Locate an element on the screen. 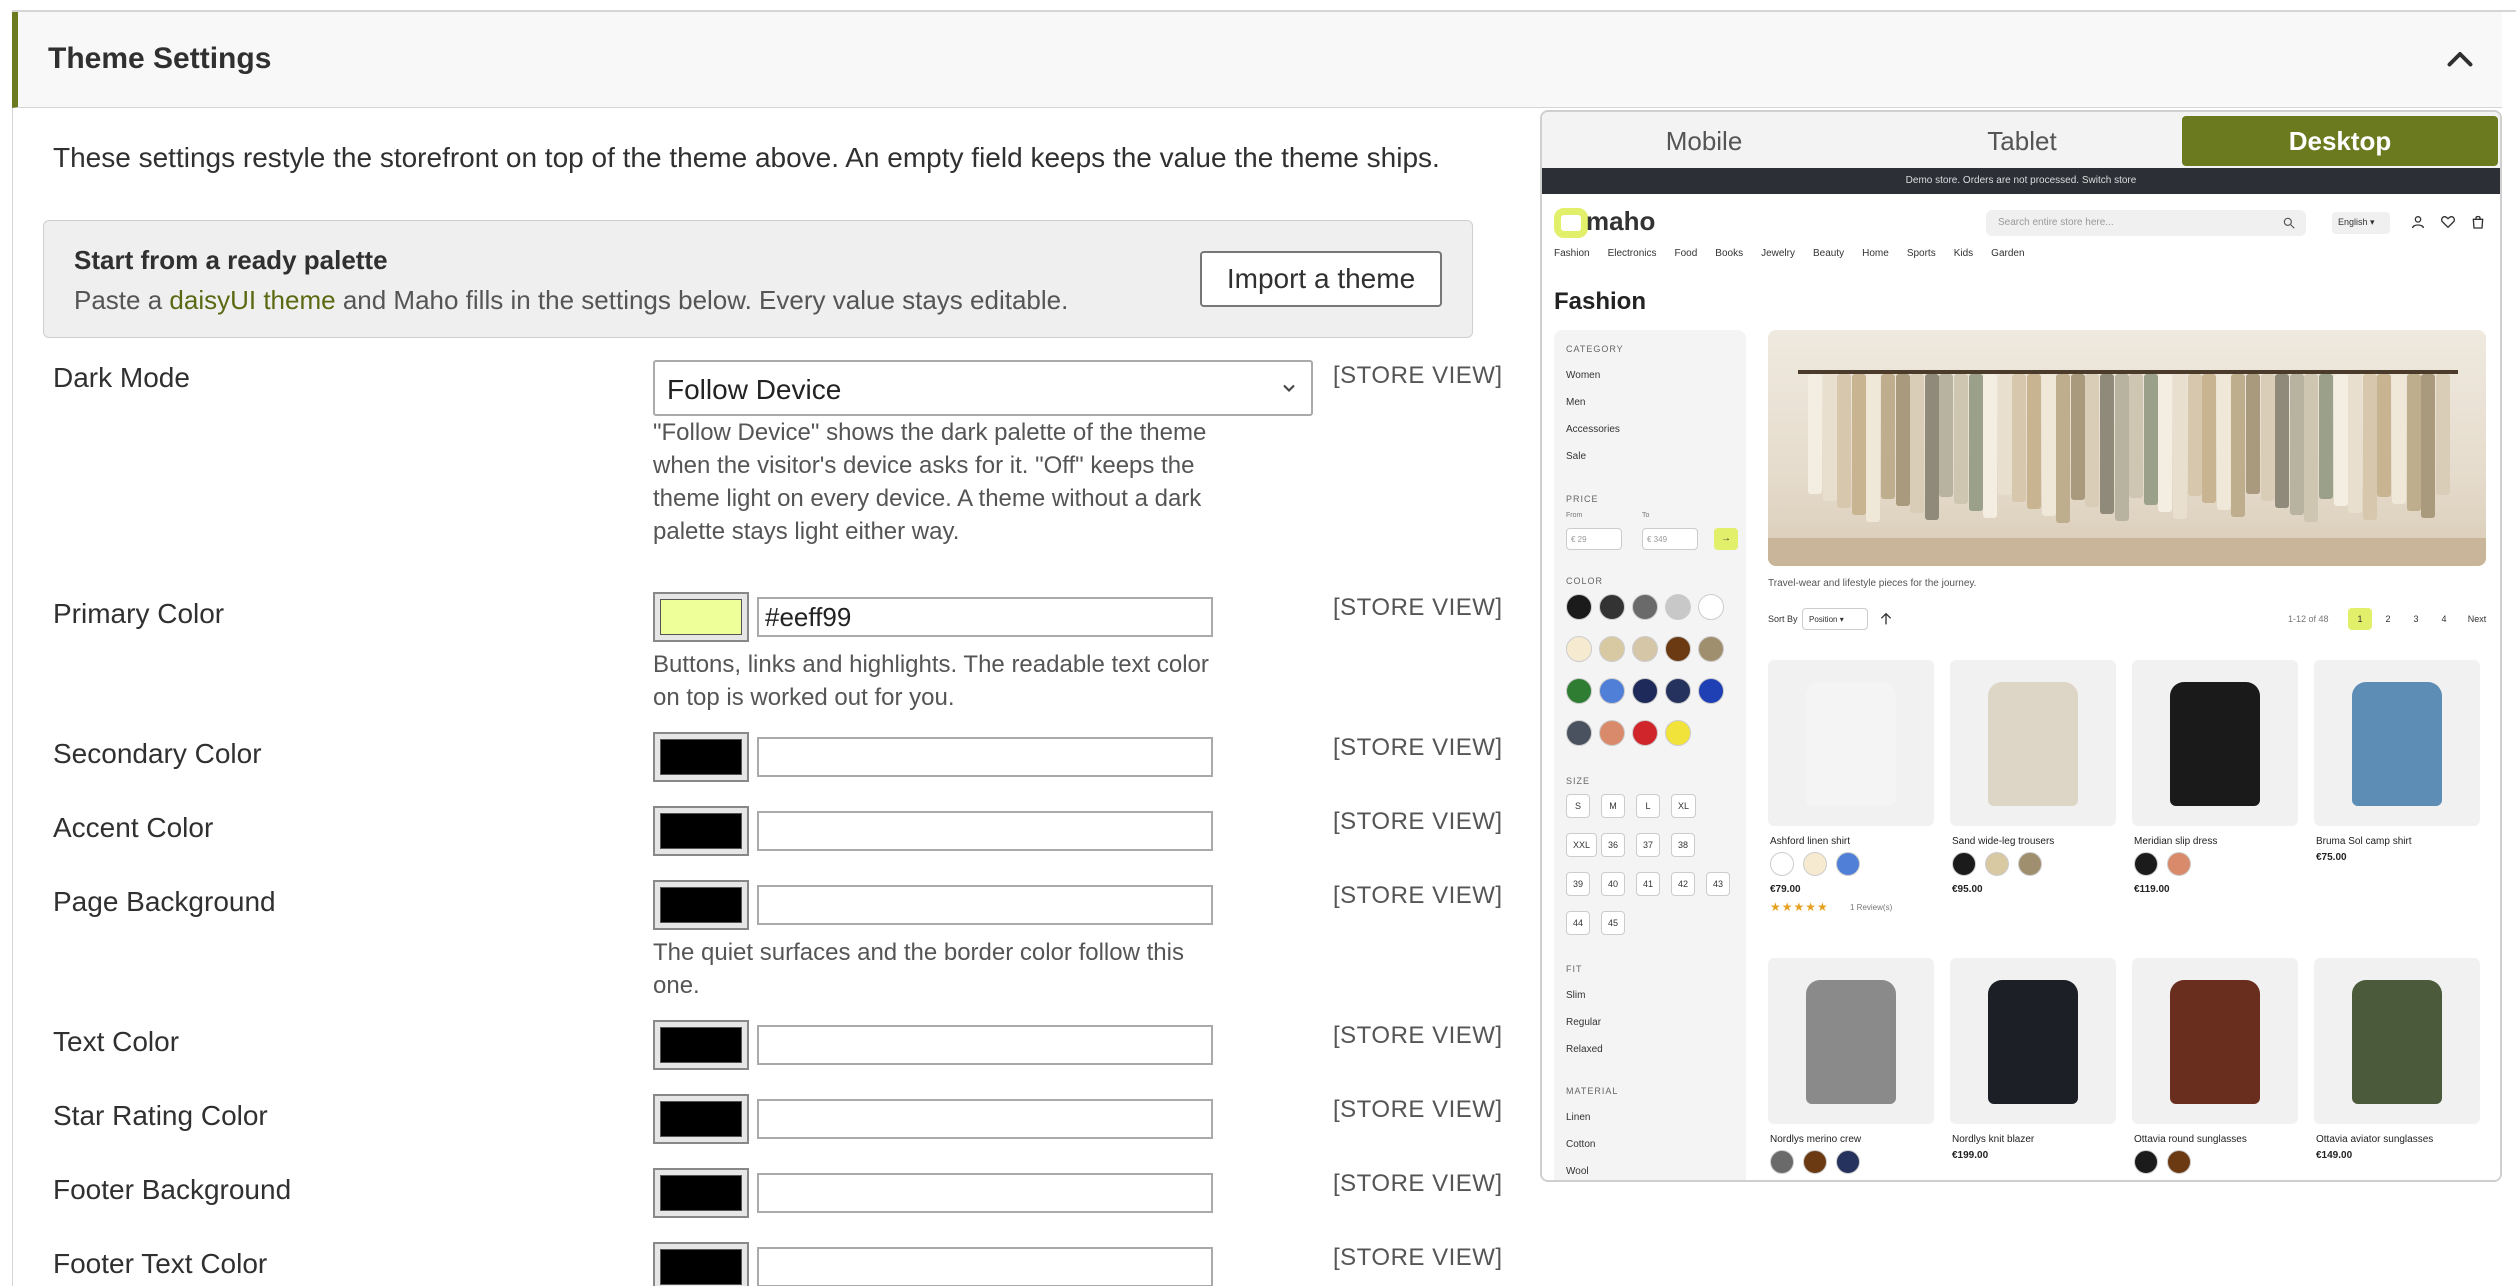  sort-select: Position ▾ is located at coordinates (1835, 619).